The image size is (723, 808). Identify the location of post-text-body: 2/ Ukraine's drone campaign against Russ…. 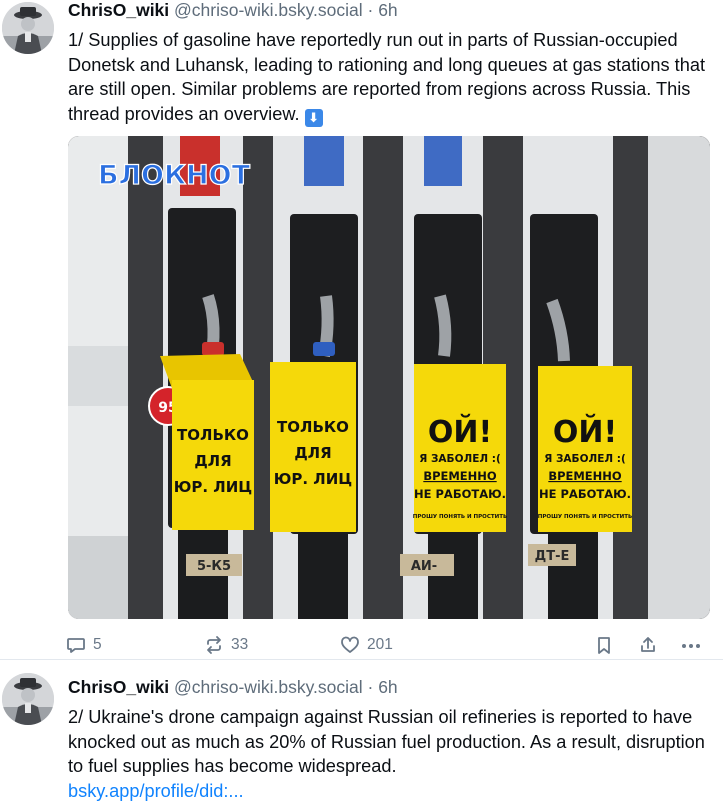
(386, 741).